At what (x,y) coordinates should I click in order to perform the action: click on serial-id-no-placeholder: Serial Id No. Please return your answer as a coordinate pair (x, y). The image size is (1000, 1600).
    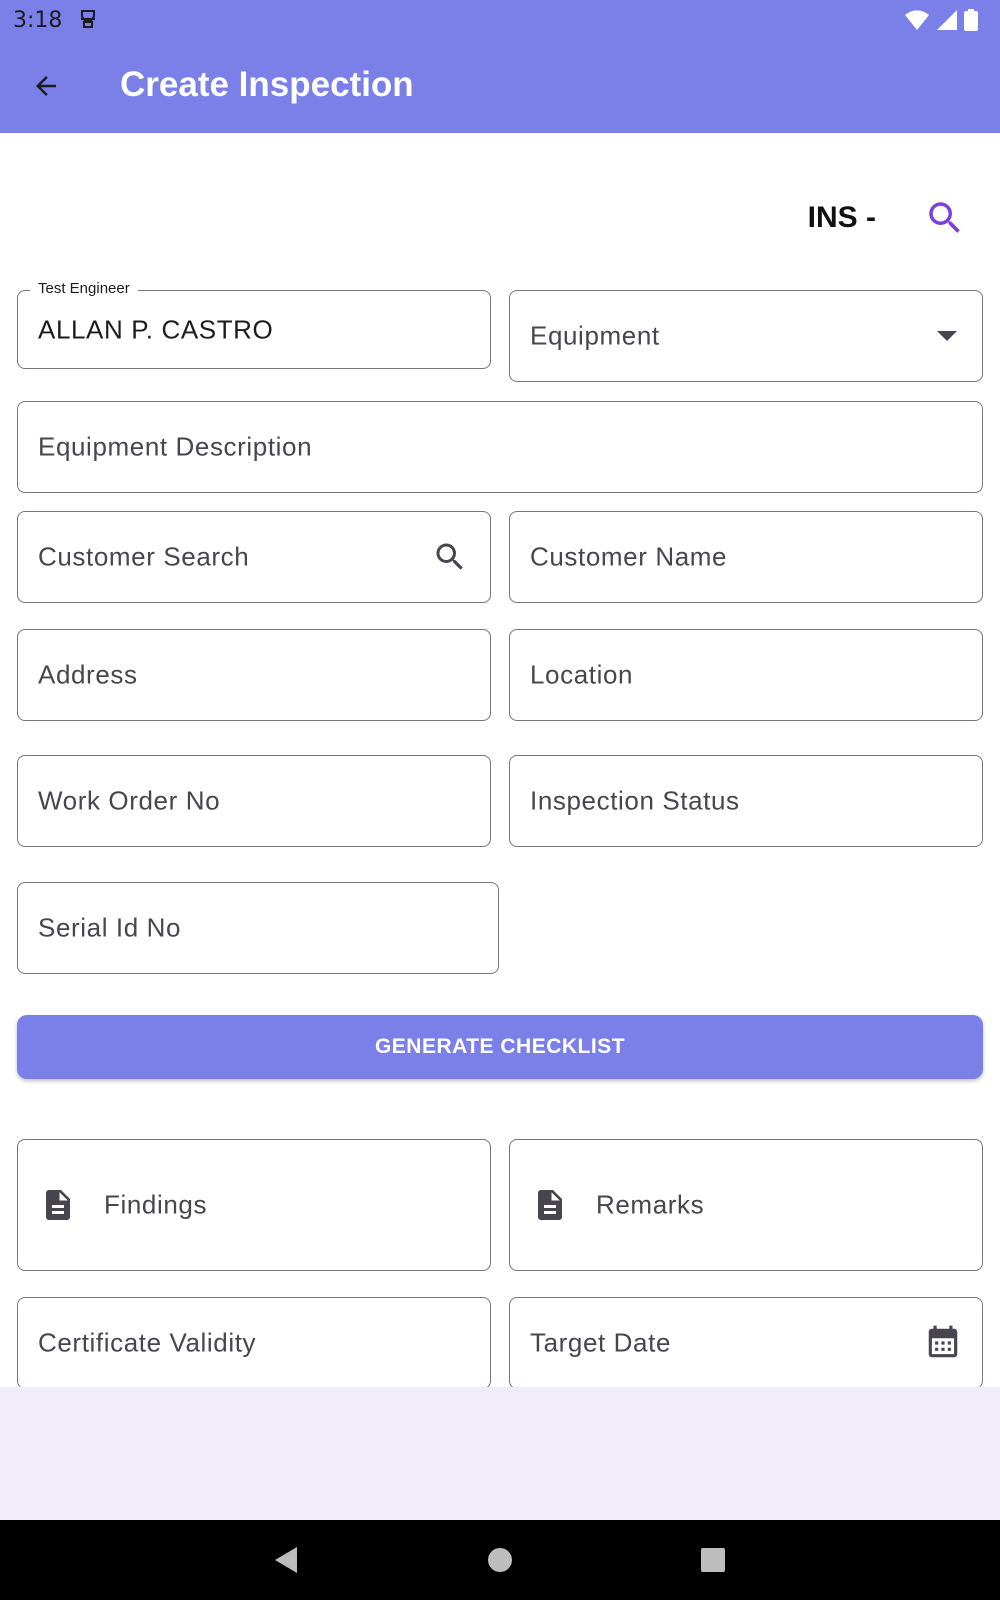
    Looking at the image, I should click on (110, 927).